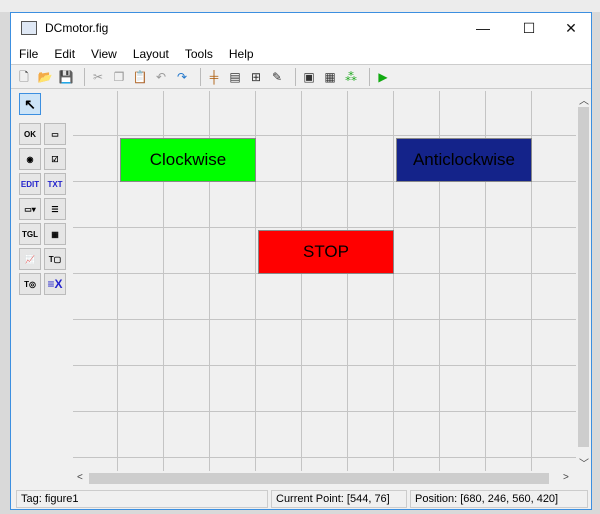  I want to click on popup-menu-tool: ▭▾, so click(30, 209).